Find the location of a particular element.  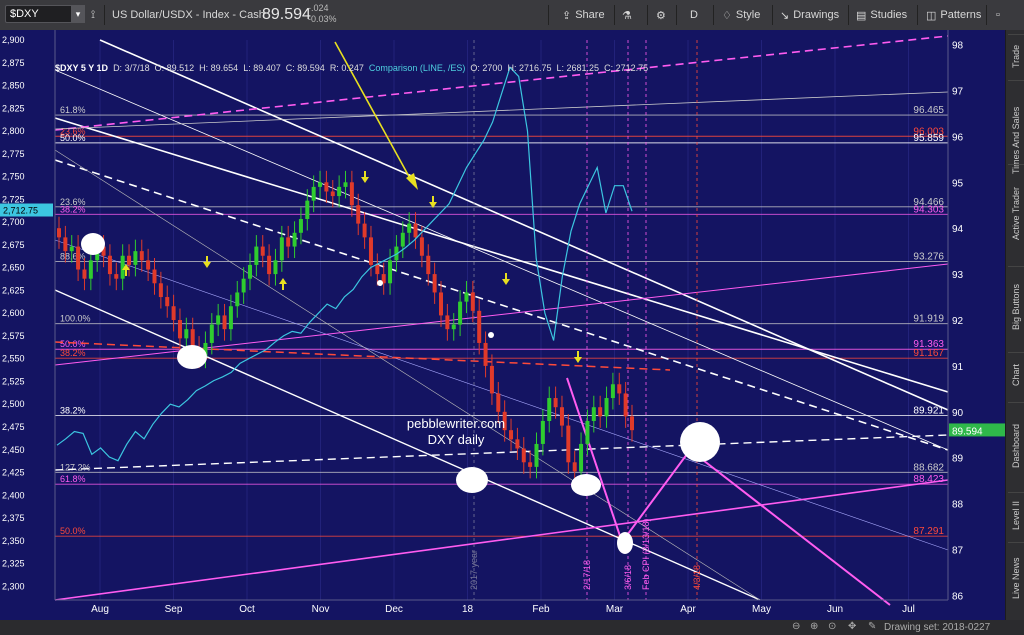

right-tick-label: 96 is located at coordinates (958, 137).